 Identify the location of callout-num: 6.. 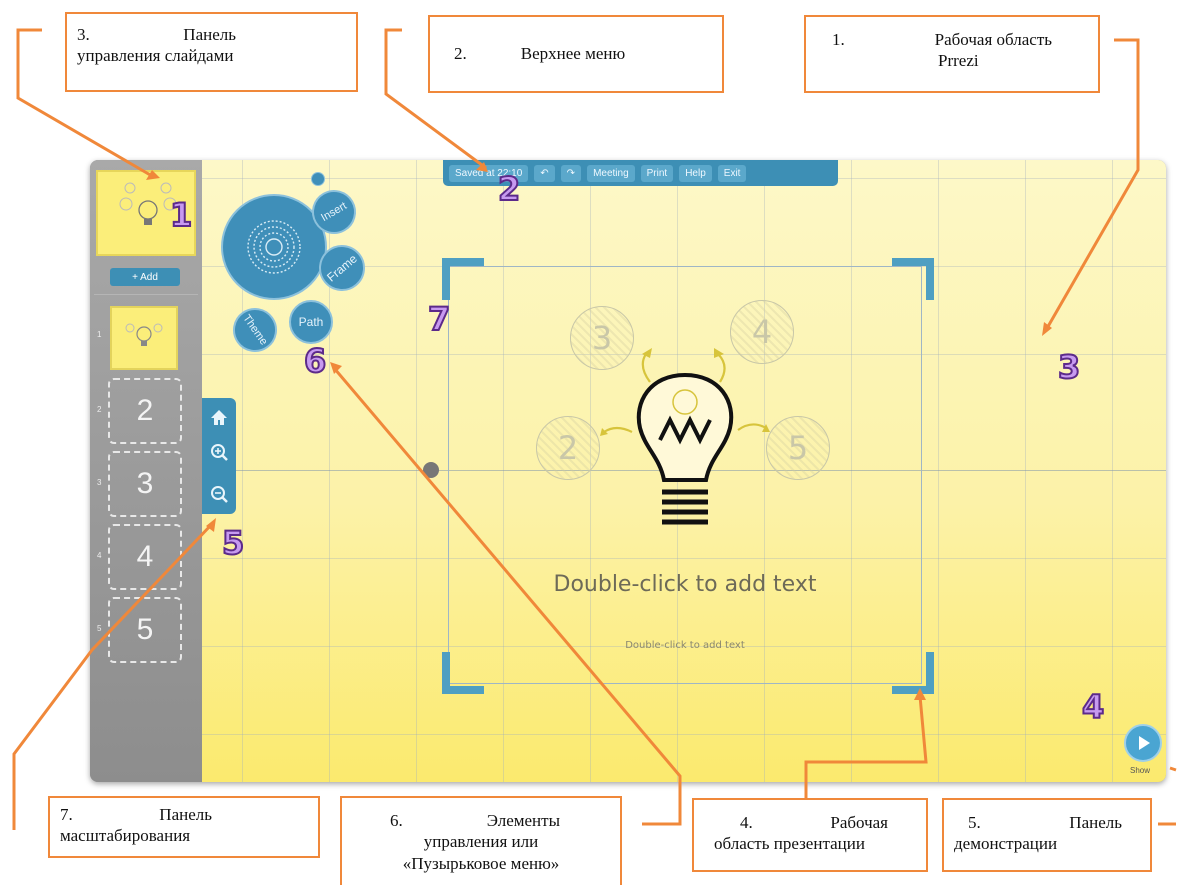
(396, 820).